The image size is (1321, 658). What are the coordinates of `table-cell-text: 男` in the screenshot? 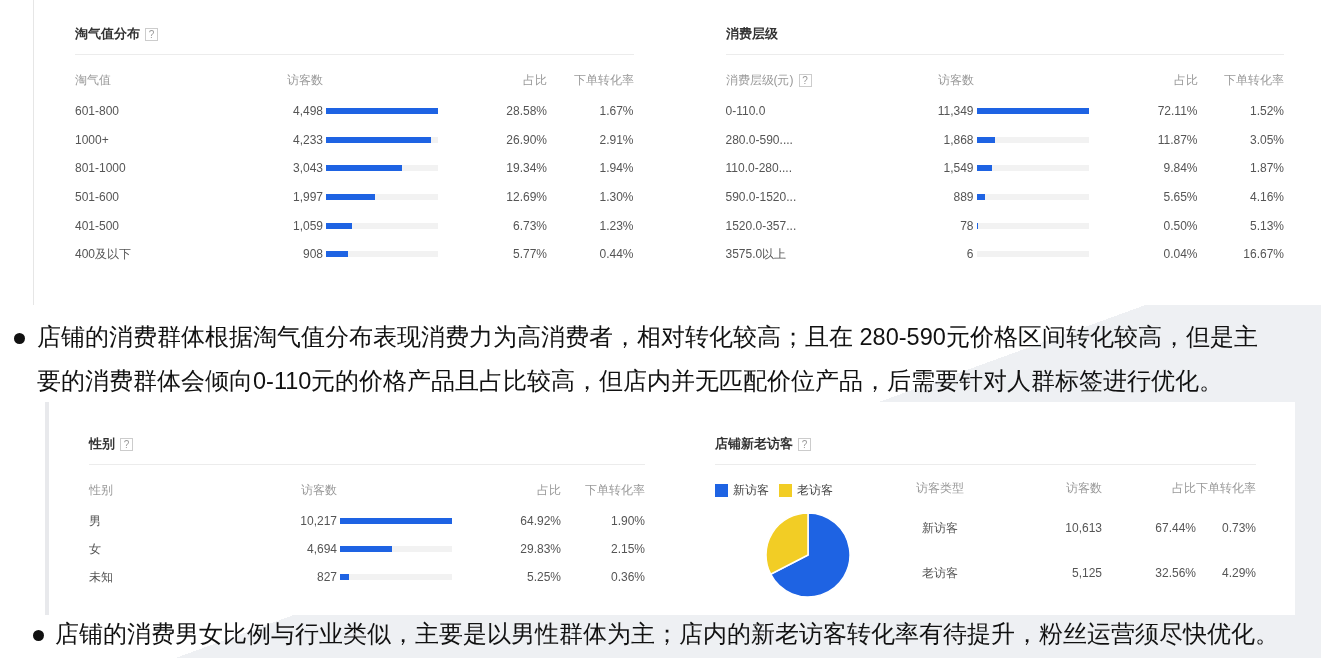 It's located at (95, 521).